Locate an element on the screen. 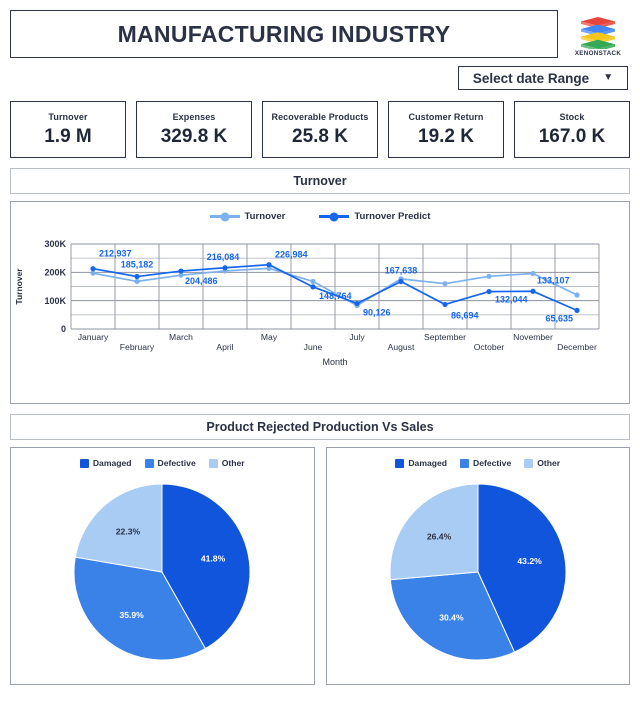  pie-slice-label: 41.8% is located at coordinates (213, 559).